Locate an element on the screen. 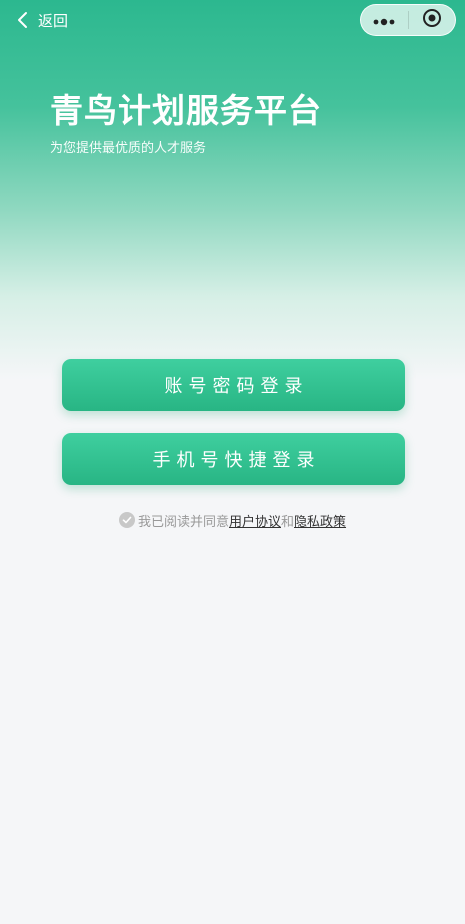 This screenshot has width=465, height=924. privacy-policy-link: 隐私政策 is located at coordinates (320, 520).